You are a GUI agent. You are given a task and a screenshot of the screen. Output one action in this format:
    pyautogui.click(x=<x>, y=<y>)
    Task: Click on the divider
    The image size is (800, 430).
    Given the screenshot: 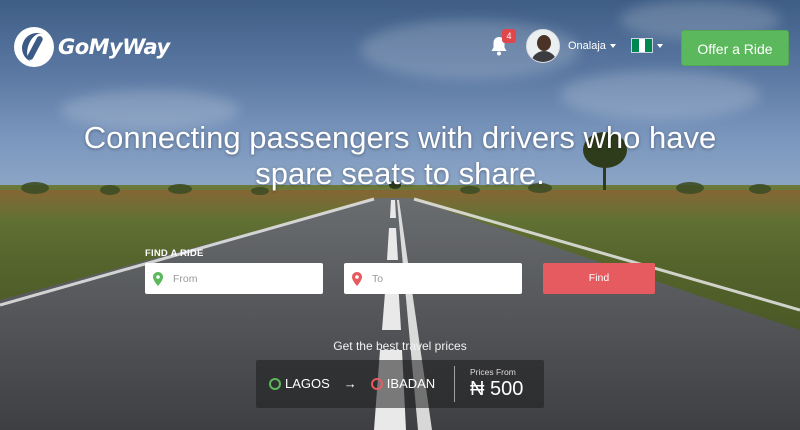 What is the action you would take?
    pyautogui.click(x=454, y=384)
    